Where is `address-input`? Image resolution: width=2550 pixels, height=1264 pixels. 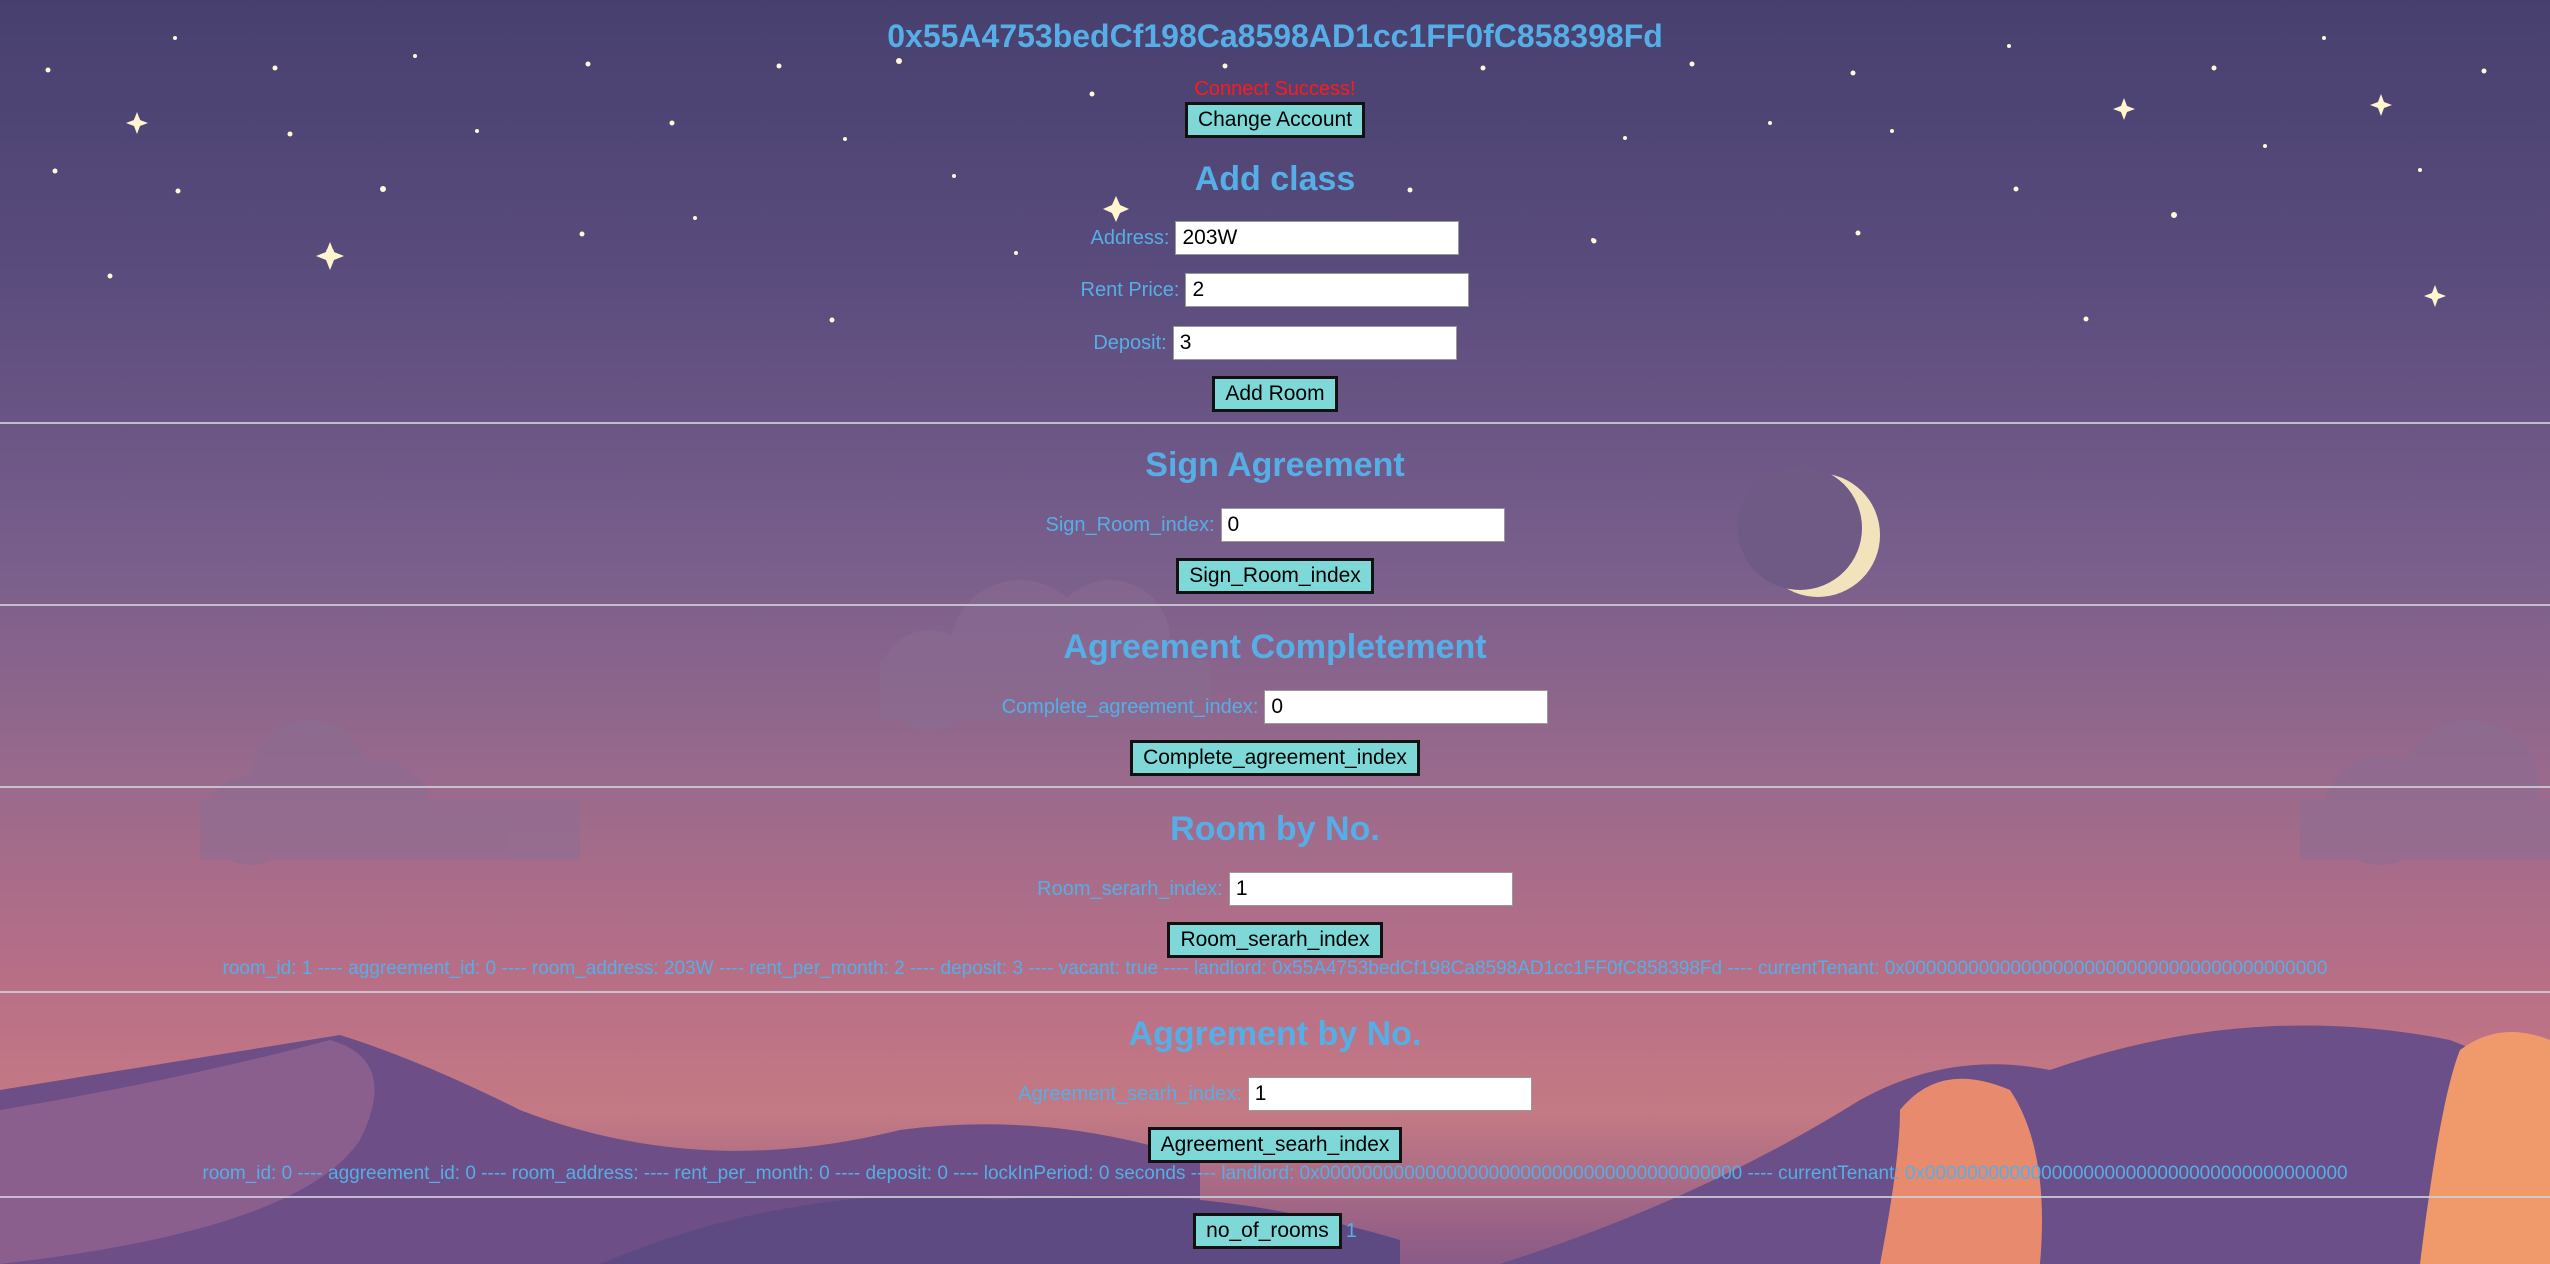
address-input is located at coordinates (1317, 238).